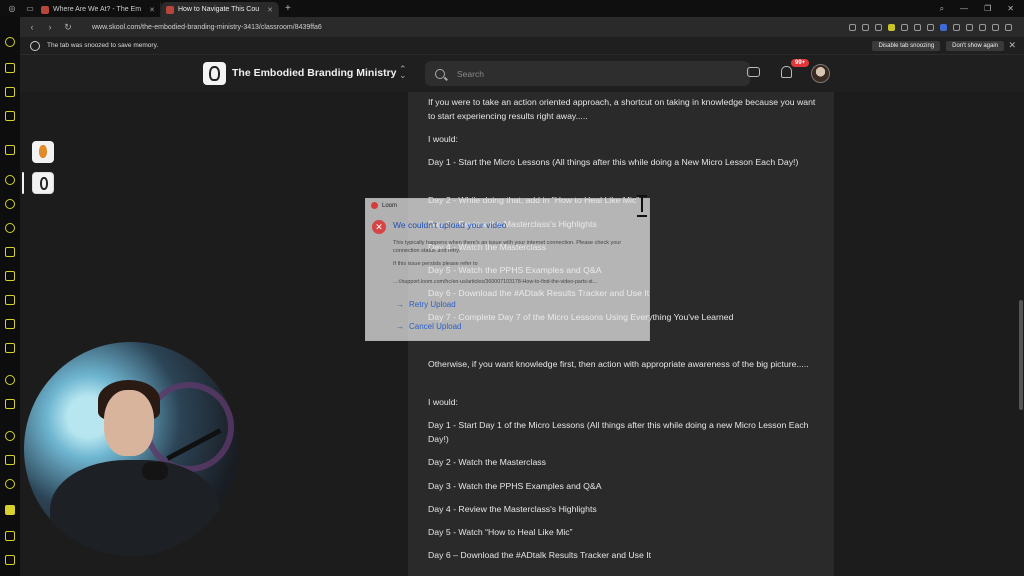 This screenshot has width=1024, height=576. What do you see at coordinates (10, 460) in the screenshot?
I see `box-icon` at bounding box center [10, 460].